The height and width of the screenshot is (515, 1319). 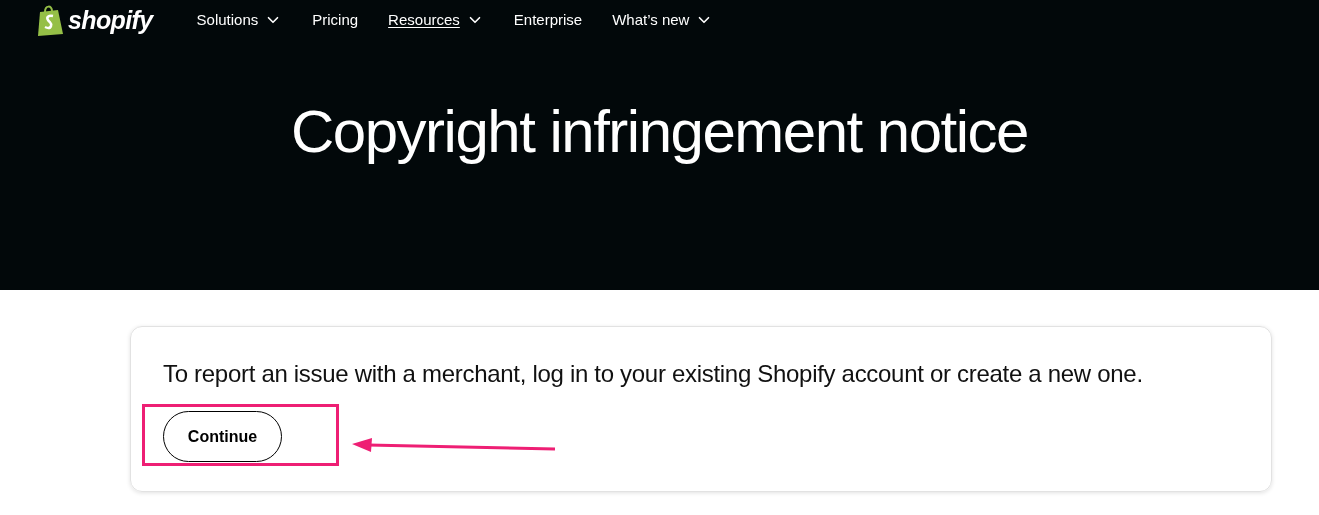 I want to click on message-text: To report an issue with a merchant, log in to your existing Shopify account or create a new one., so click(x=653, y=374).